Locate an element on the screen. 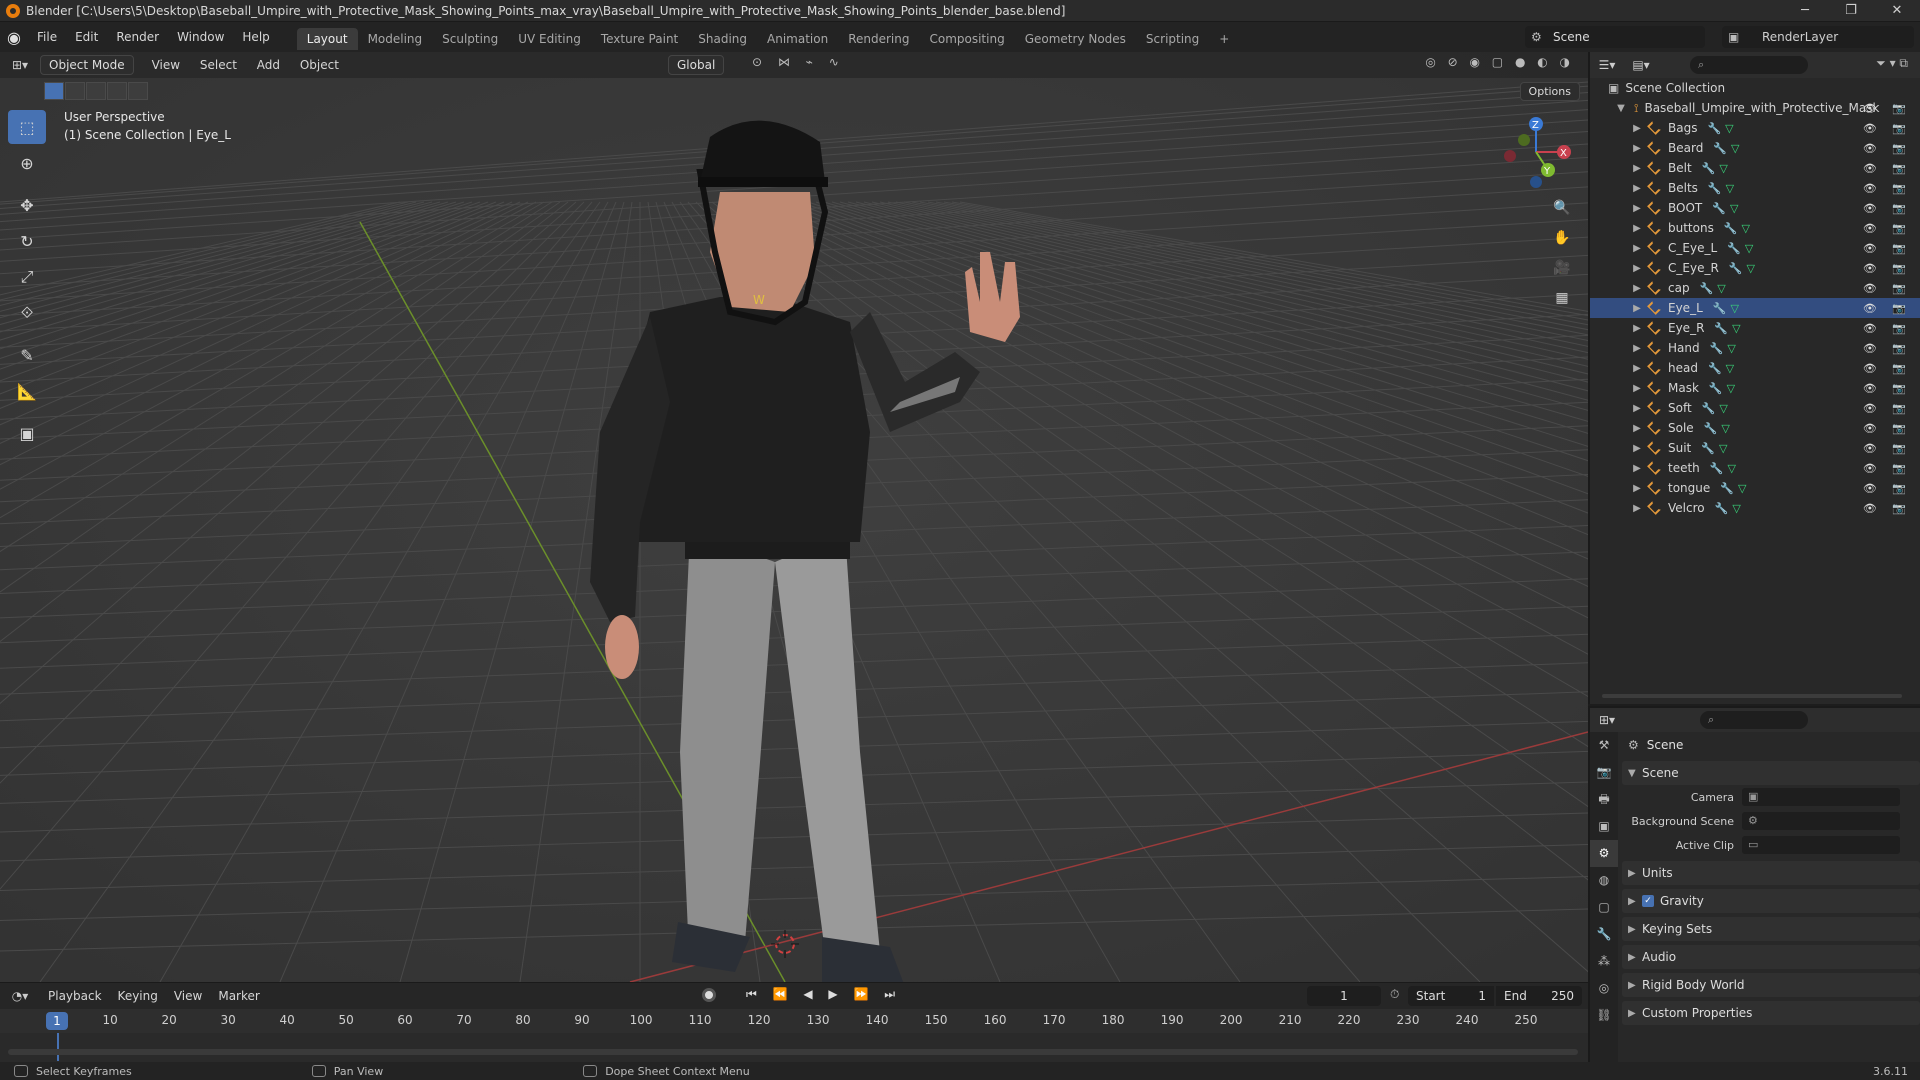  menu-view: View is located at coordinates (166, 65).